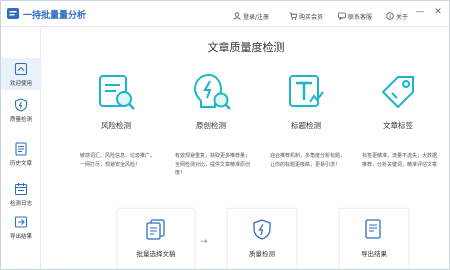 The height and width of the screenshot is (270, 450). I want to click on sidebar-item-history: 历史文章, so click(21, 154).